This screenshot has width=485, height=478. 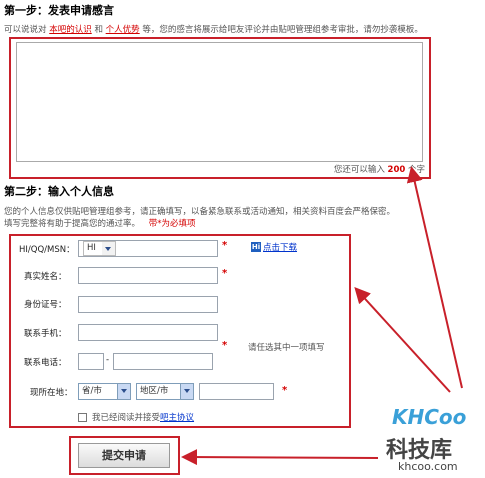 I want to click on watermark-url: khcoo.com, so click(x=428, y=466).